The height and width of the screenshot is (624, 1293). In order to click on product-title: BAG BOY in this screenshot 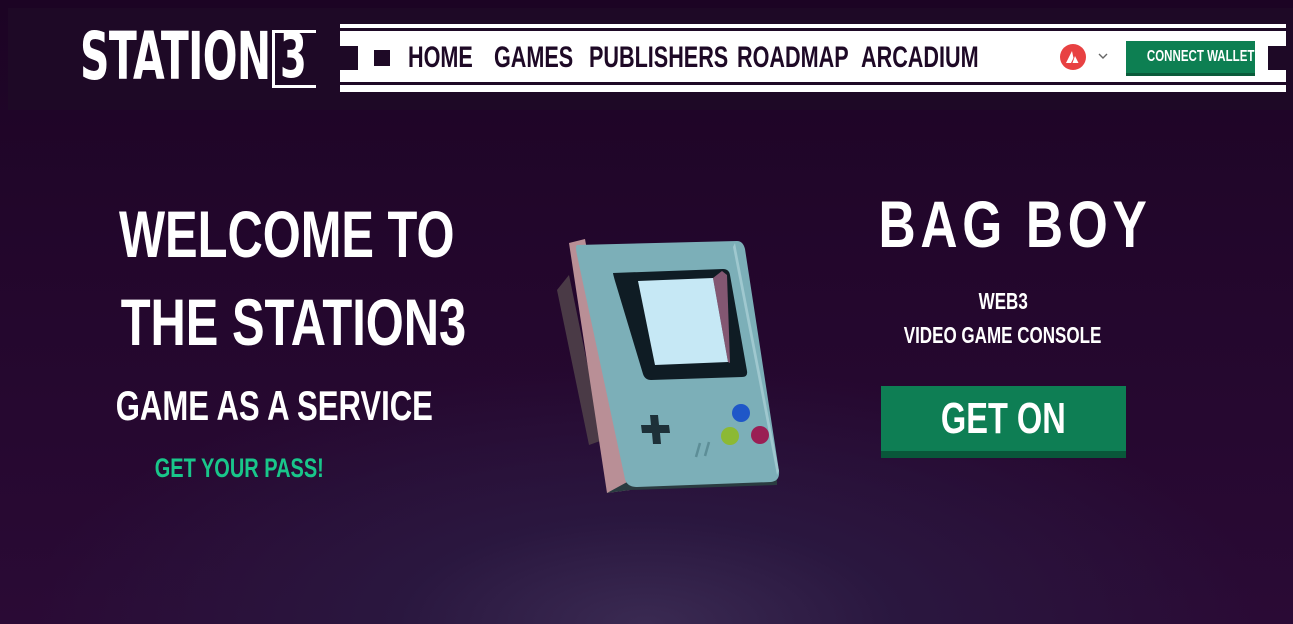, I will do `click(1015, 224)`.